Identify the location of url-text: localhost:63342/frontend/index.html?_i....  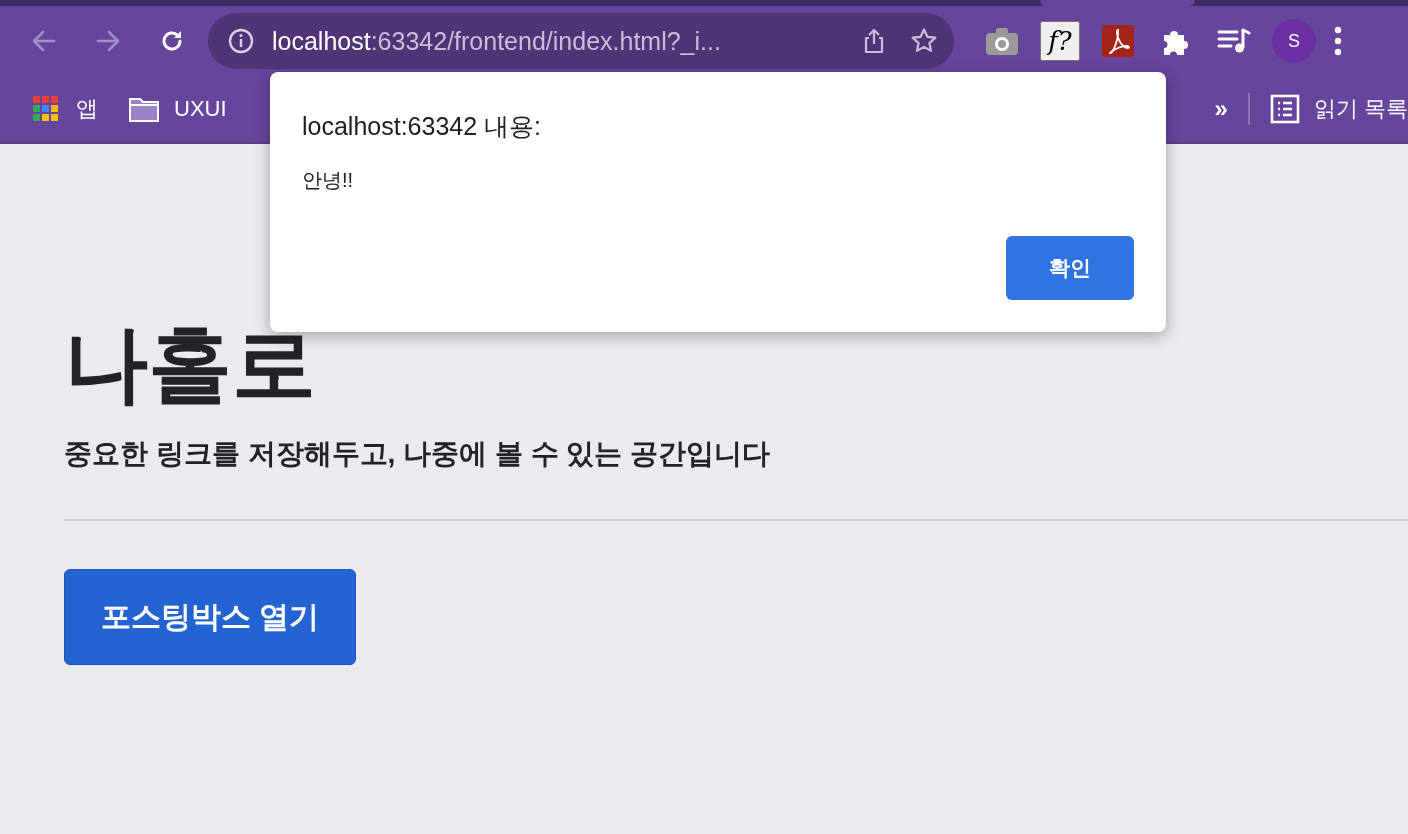
(497, 41).